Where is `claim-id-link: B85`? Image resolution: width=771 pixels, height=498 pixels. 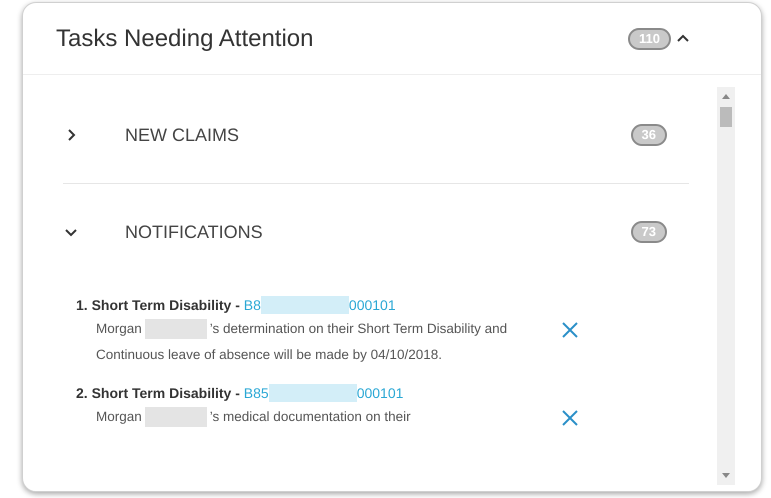 claim-id-link: B85 is located at coordinates (256, 393).